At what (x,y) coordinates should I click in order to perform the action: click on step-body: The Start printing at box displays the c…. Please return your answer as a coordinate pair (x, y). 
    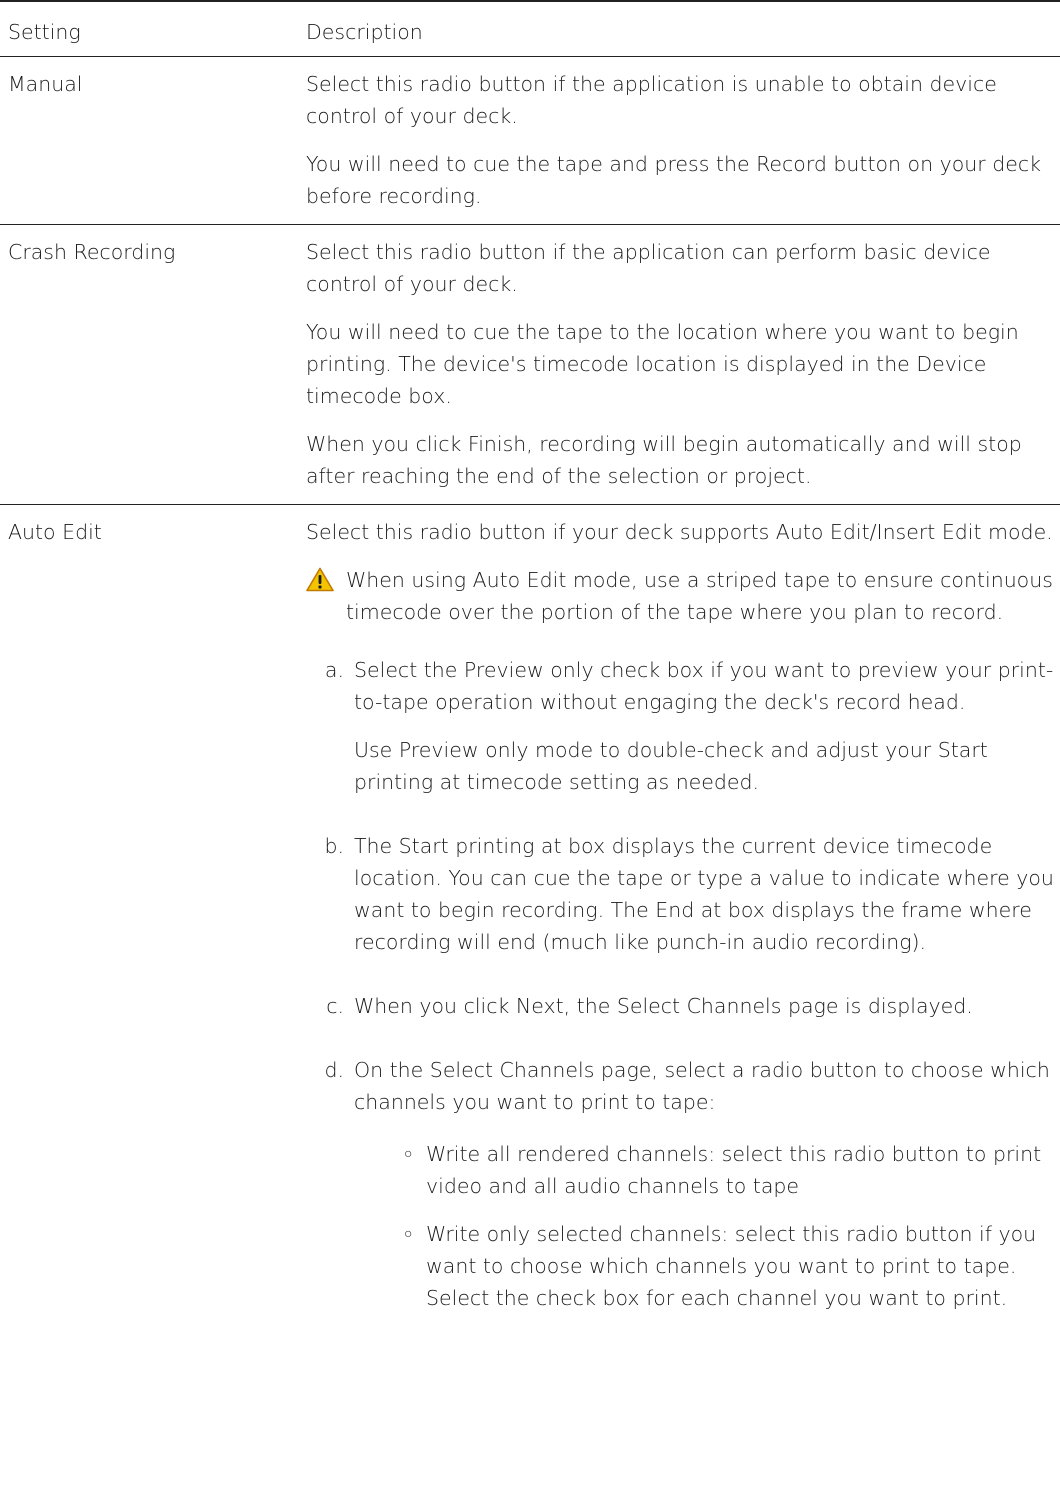
    Looking at the image, I should click on (704, 902).